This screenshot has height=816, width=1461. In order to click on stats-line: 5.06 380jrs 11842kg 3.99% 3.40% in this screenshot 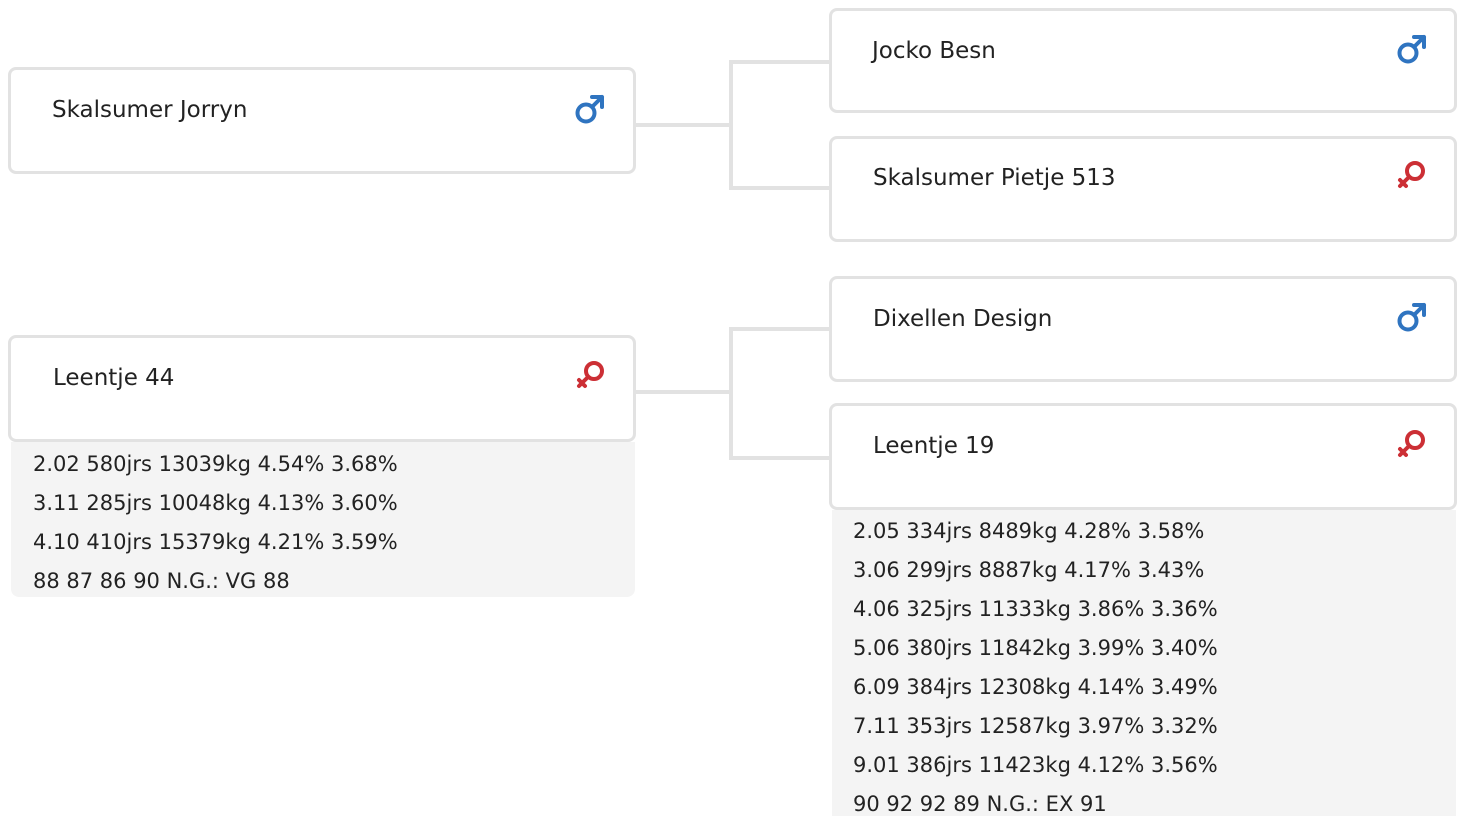, I will do `click(1035, 648)`.